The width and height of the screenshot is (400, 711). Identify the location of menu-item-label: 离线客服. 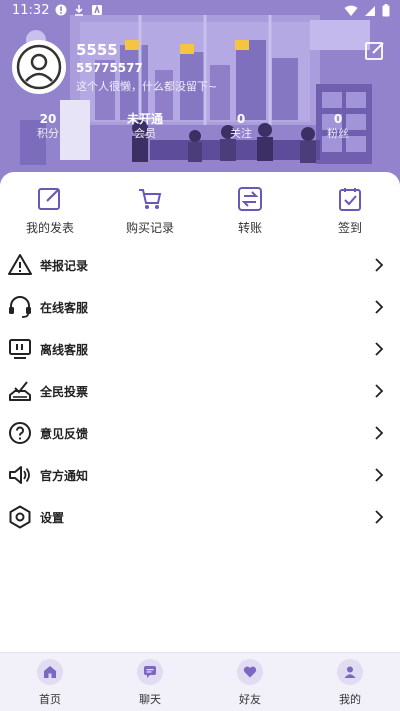
(64, 350).